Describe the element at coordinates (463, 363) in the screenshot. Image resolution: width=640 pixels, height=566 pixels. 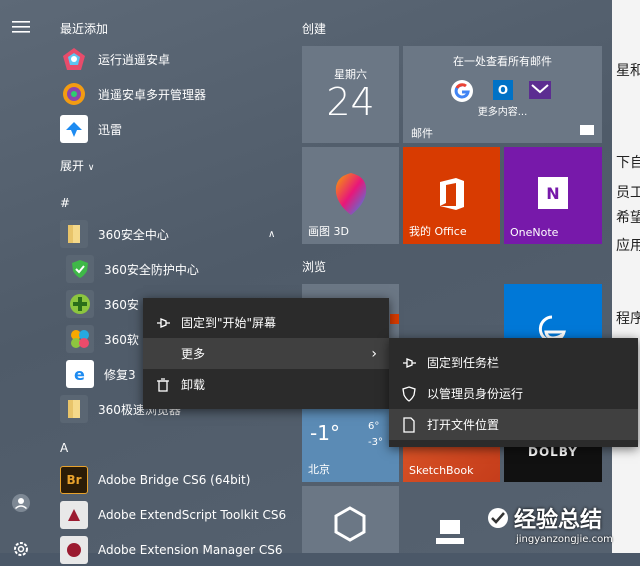
I see `menu-item-label: 固定到任务栏` at that location.